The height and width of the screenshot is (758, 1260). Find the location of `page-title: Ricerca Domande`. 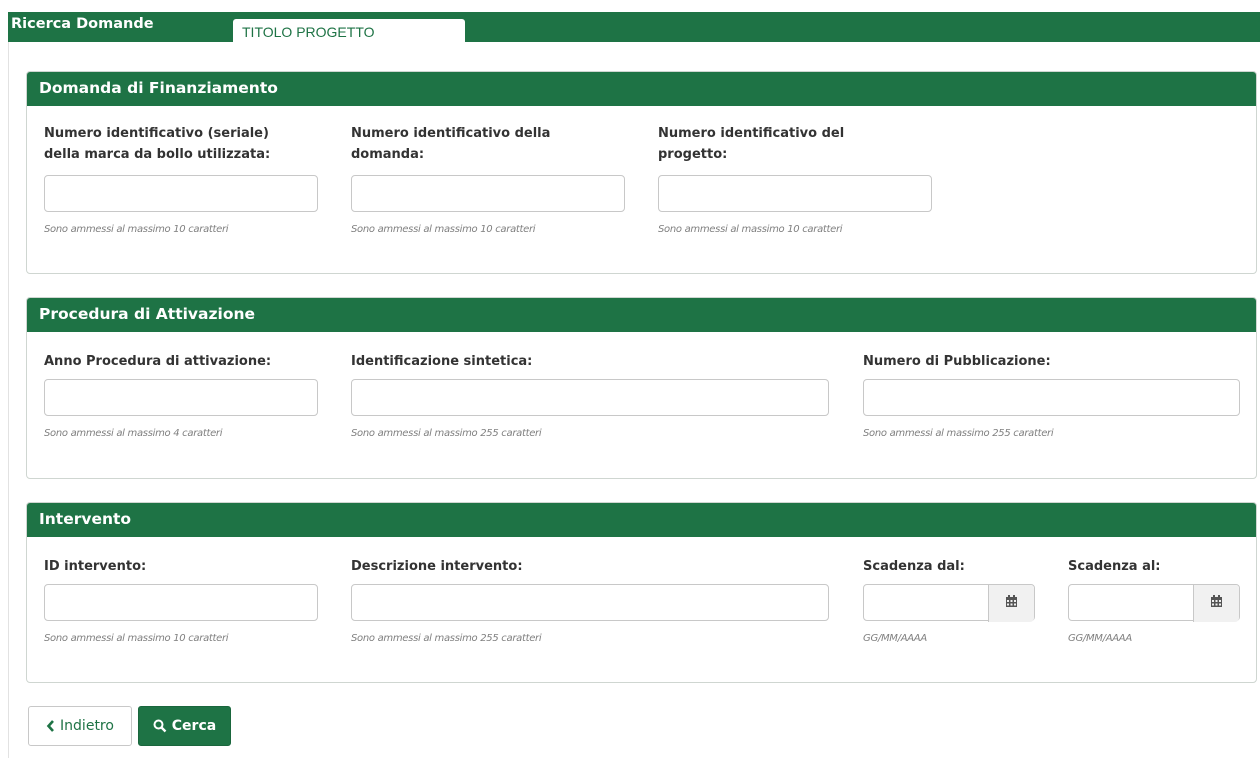

page-title: Ricerca Domande is located at coordinates (82, 24).